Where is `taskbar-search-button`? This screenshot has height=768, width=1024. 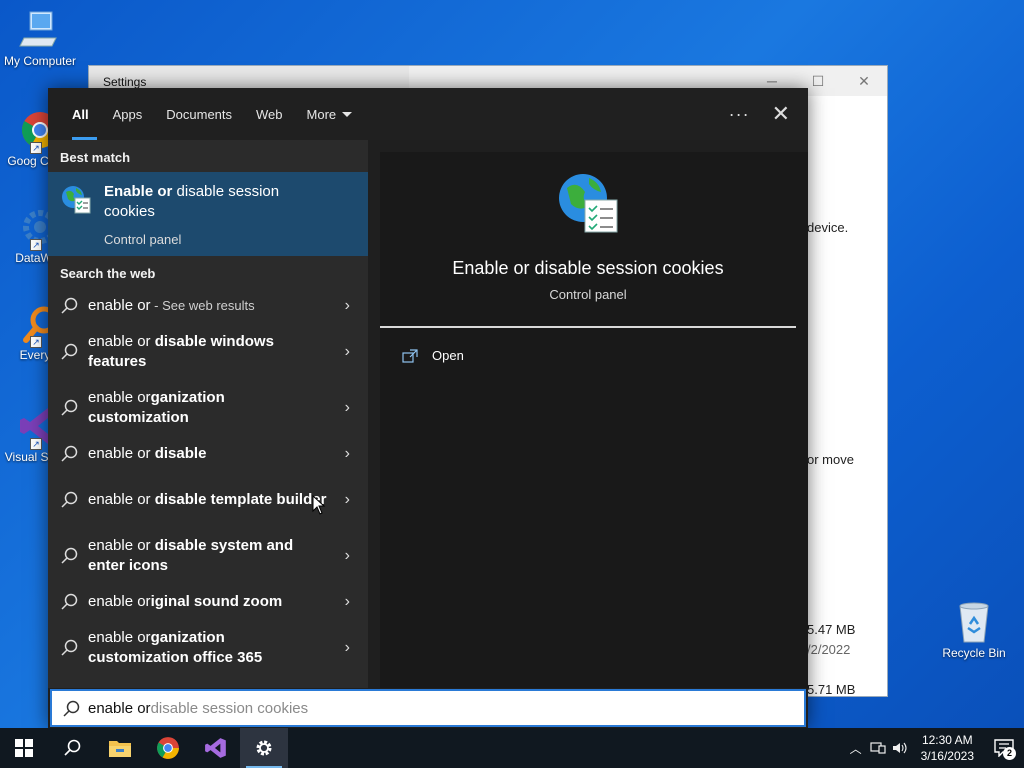
taskbar-search-button is located at coordinates (72, 748).